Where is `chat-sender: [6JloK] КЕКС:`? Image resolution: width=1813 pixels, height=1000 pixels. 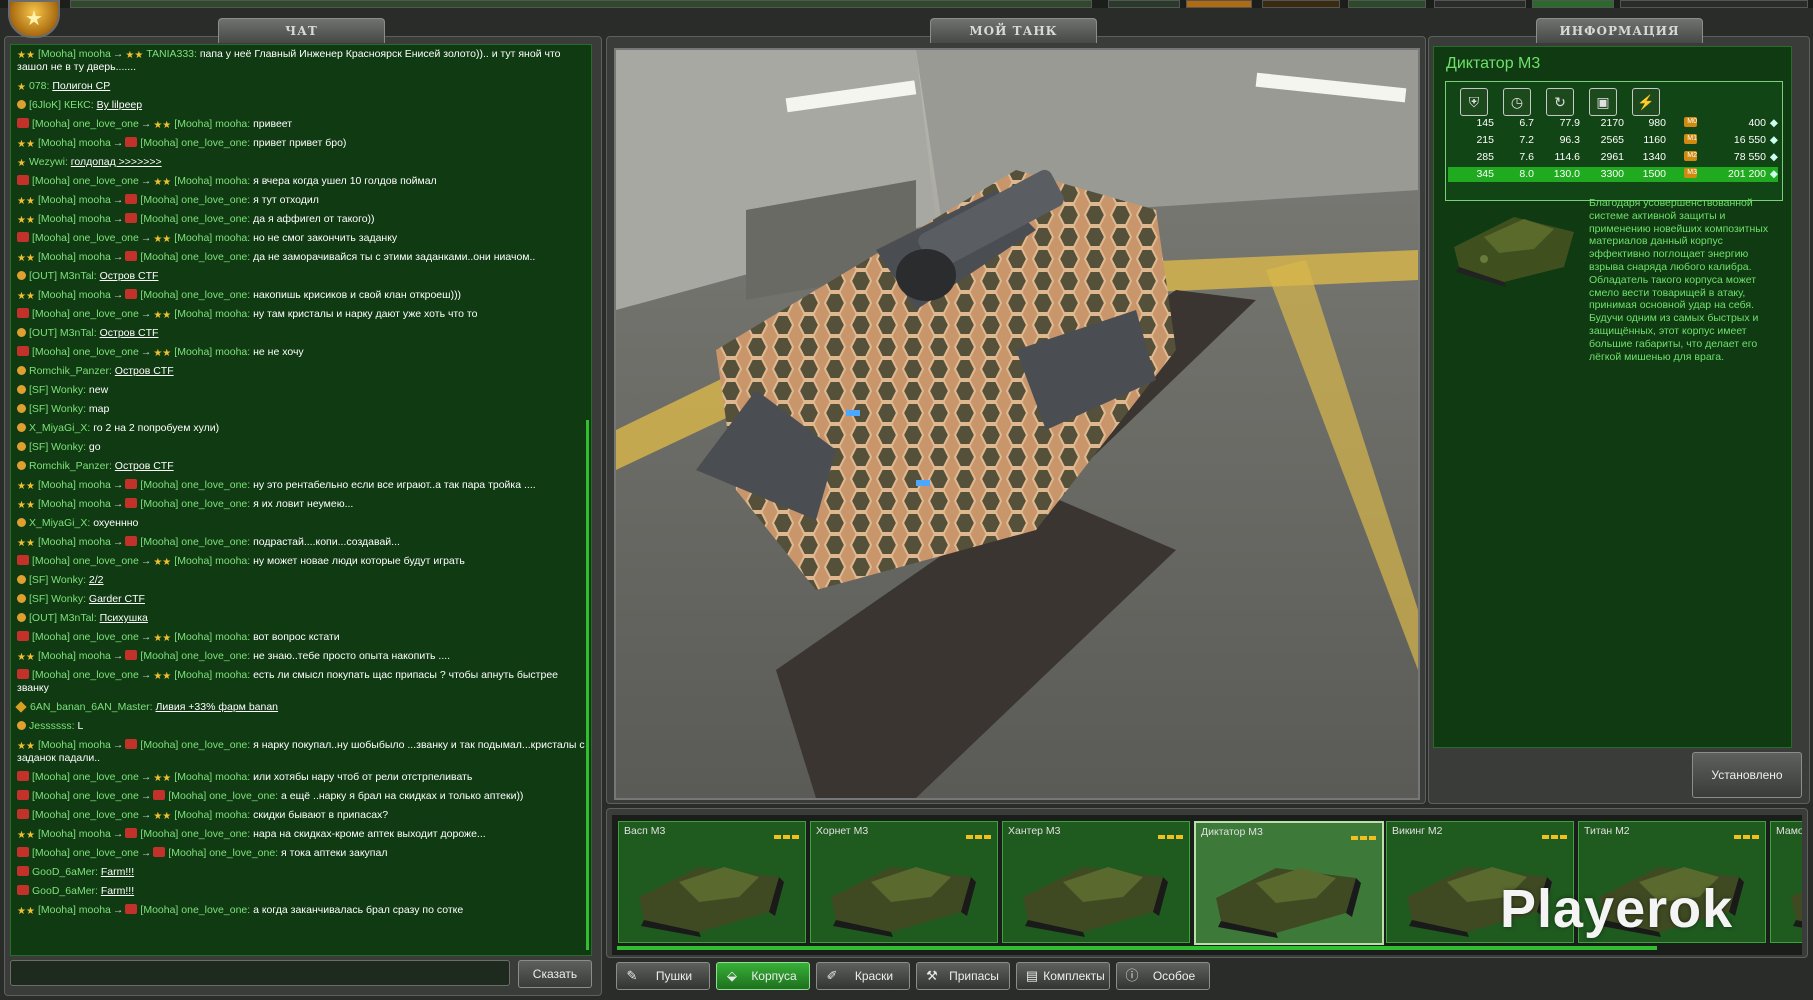
chat-sender: [6JloK] КЕКС: is located at coordinates (61, 105).